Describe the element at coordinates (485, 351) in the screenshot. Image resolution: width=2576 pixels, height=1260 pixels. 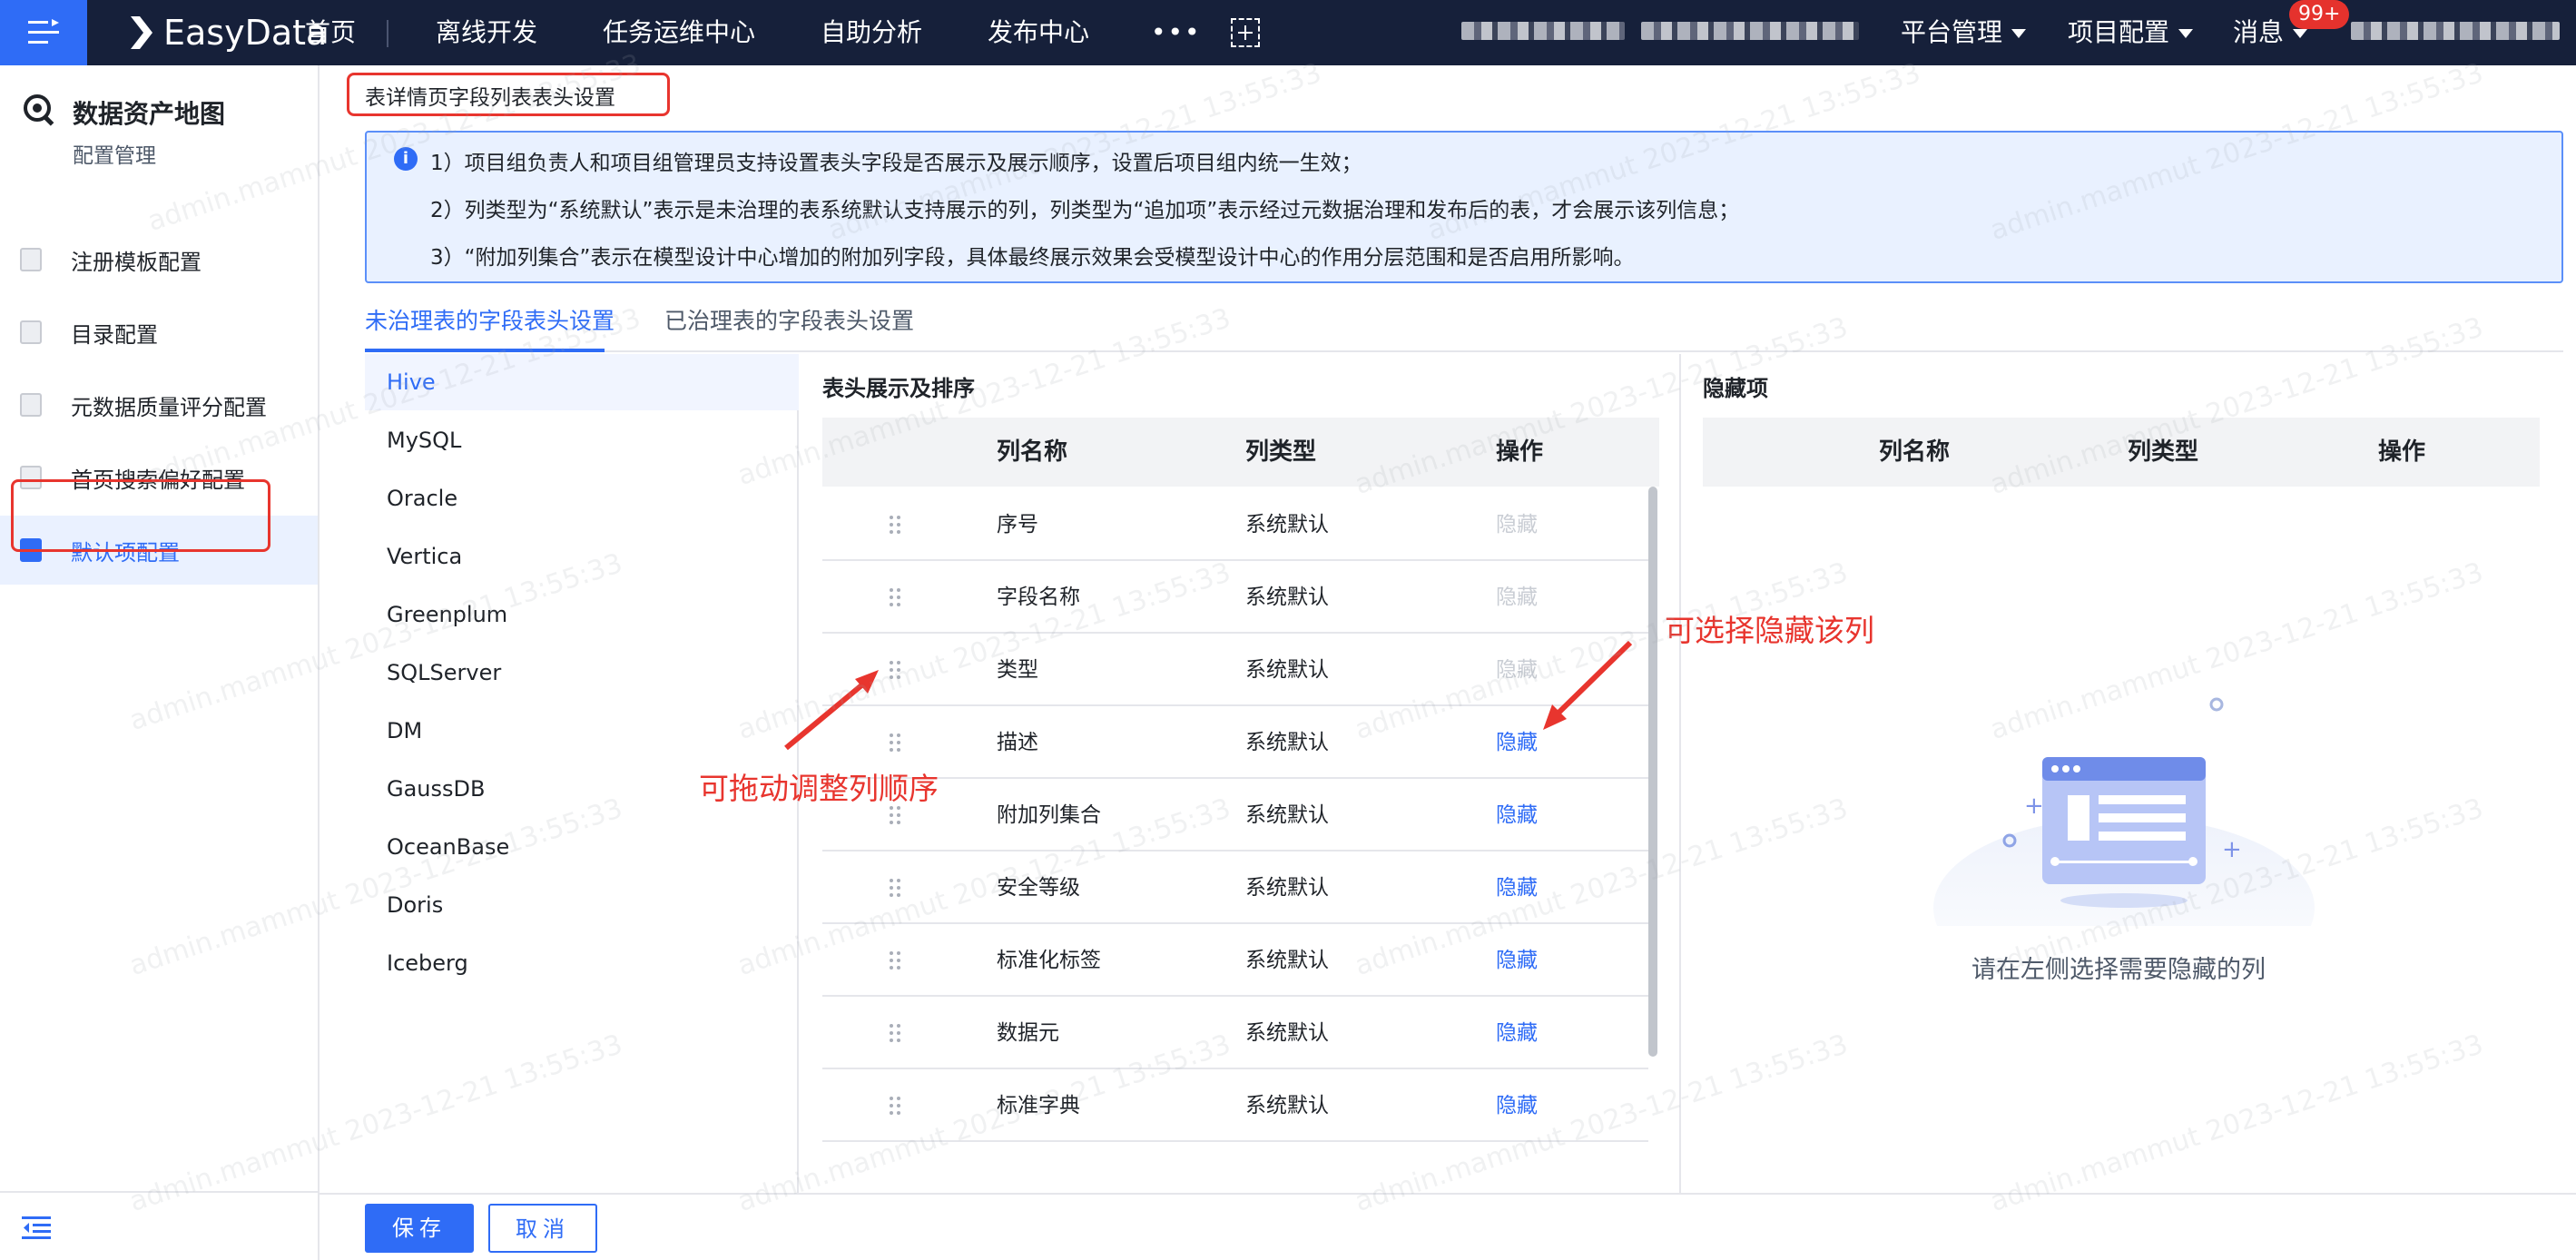
I see `tab-active-indicator` at that location.